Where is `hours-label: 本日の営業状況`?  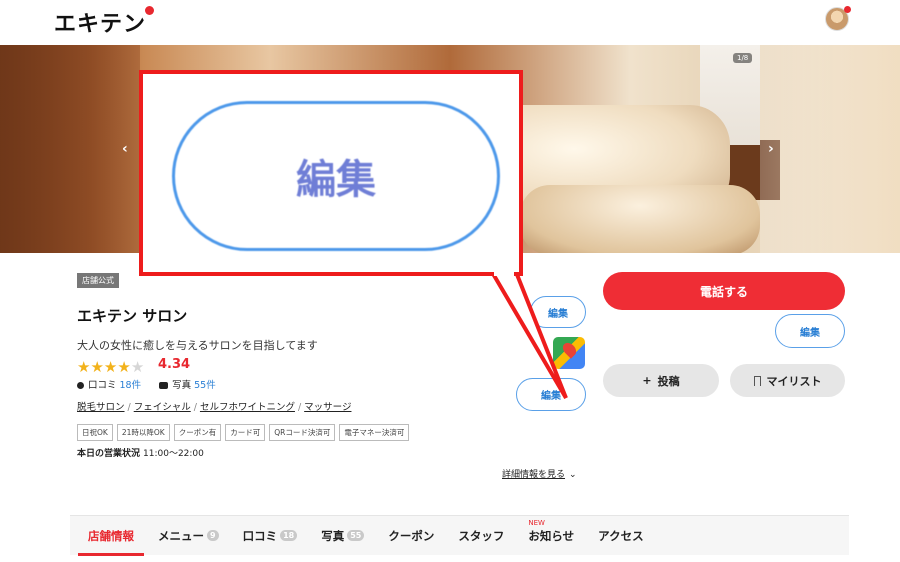
hours-label: 本日の営業状況 is located at coordinates (109, 454).